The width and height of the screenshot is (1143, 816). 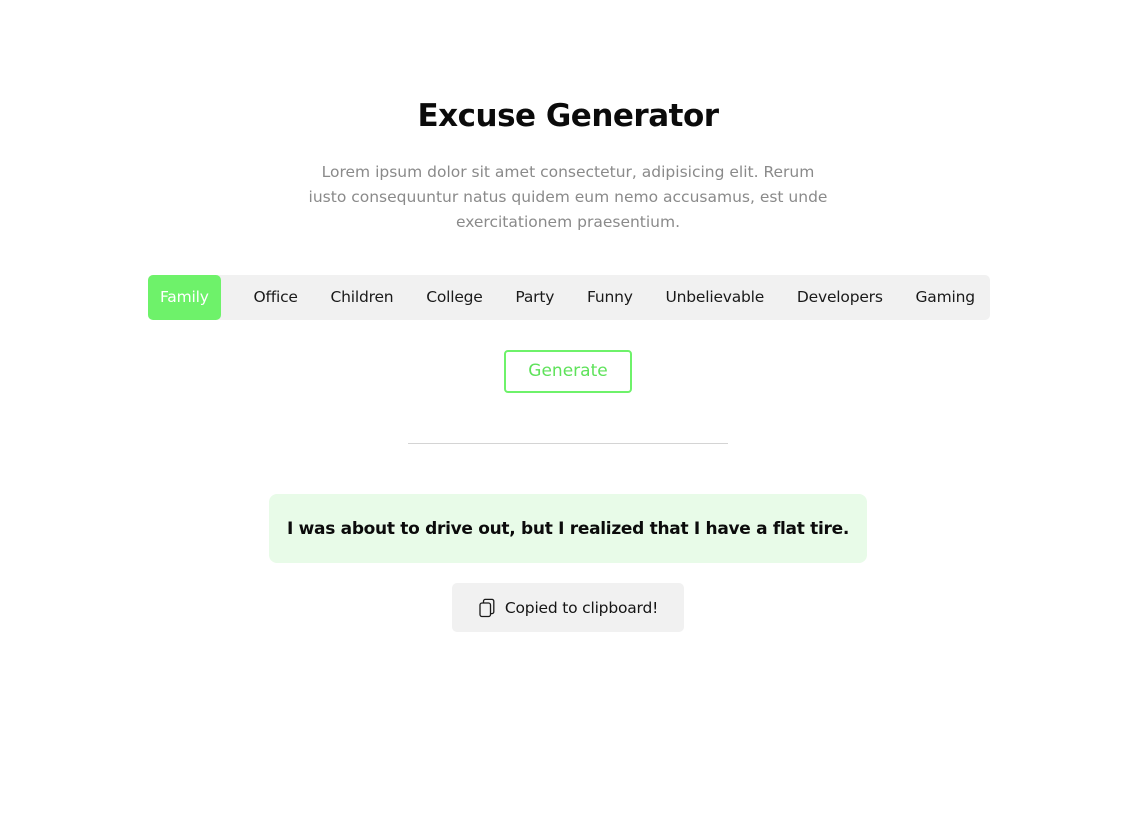 I want to click on tab-gaming: Gaming, so click(x=946, y=297).